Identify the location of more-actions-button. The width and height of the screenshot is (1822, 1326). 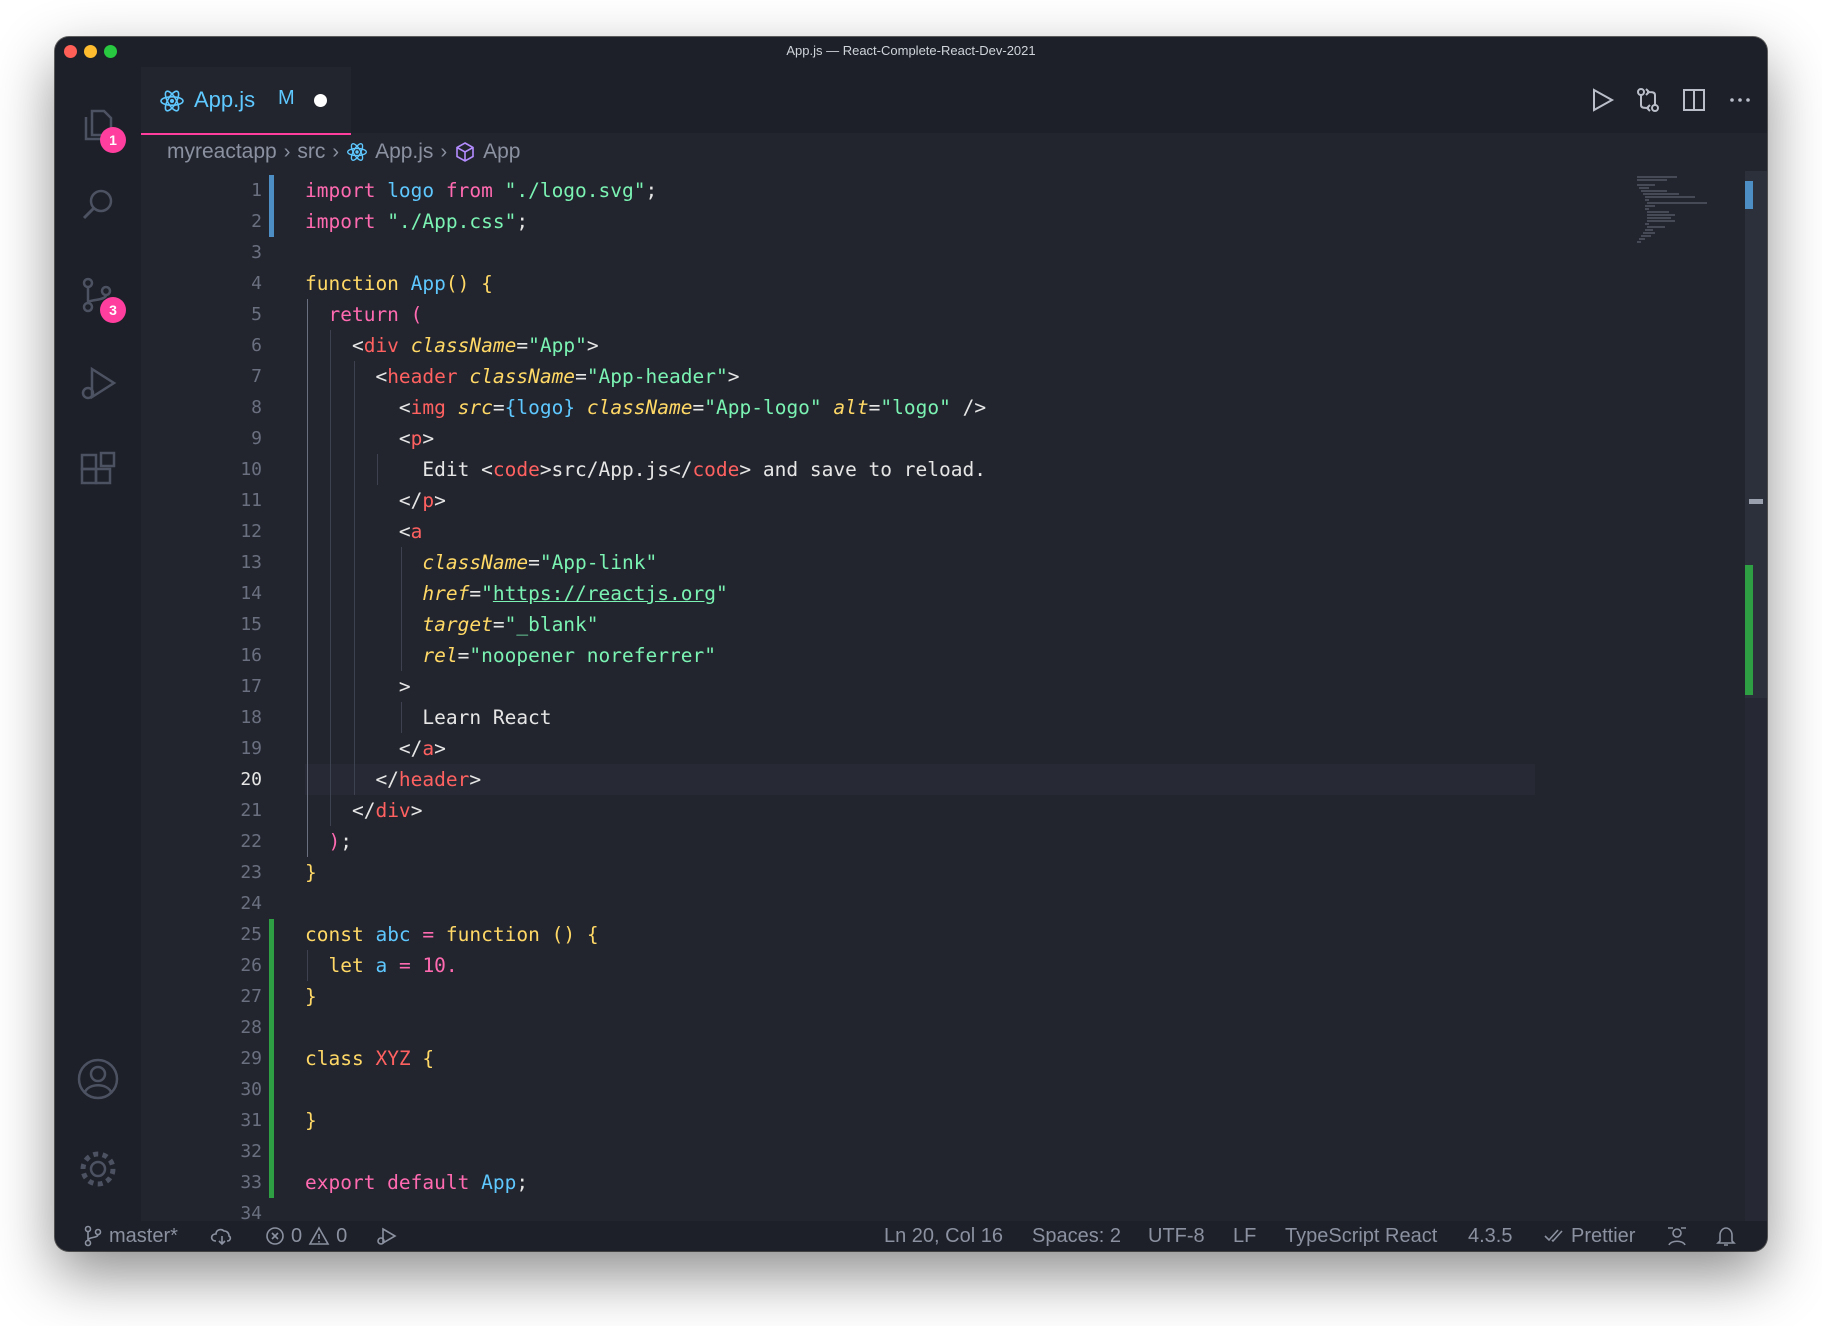
(1740, 100).